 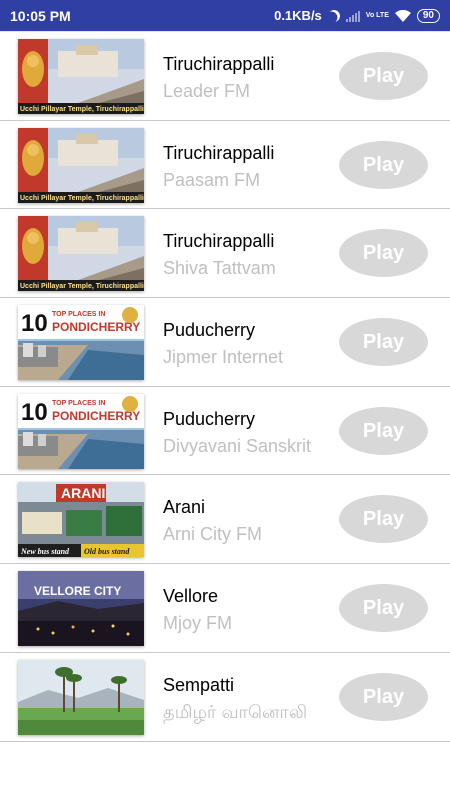 I want to click on status-bar: 10:05 PM 0.1KB/s Vo LTE 90, so click(x=225, y=15).